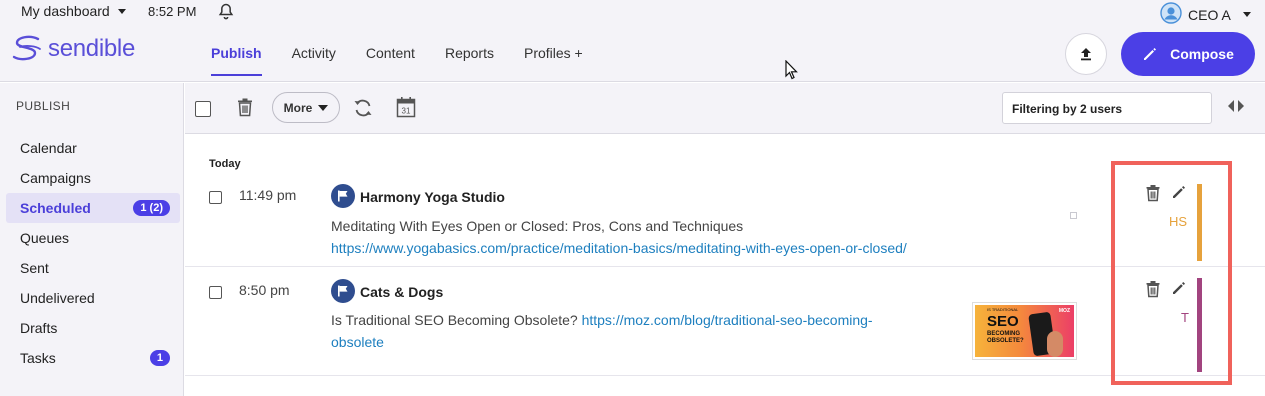  What do you see at coordinates (1107, 108) in the screenshot?
I see `user-filter: Filtering by 2 users` at bounding box center [1107, 108].